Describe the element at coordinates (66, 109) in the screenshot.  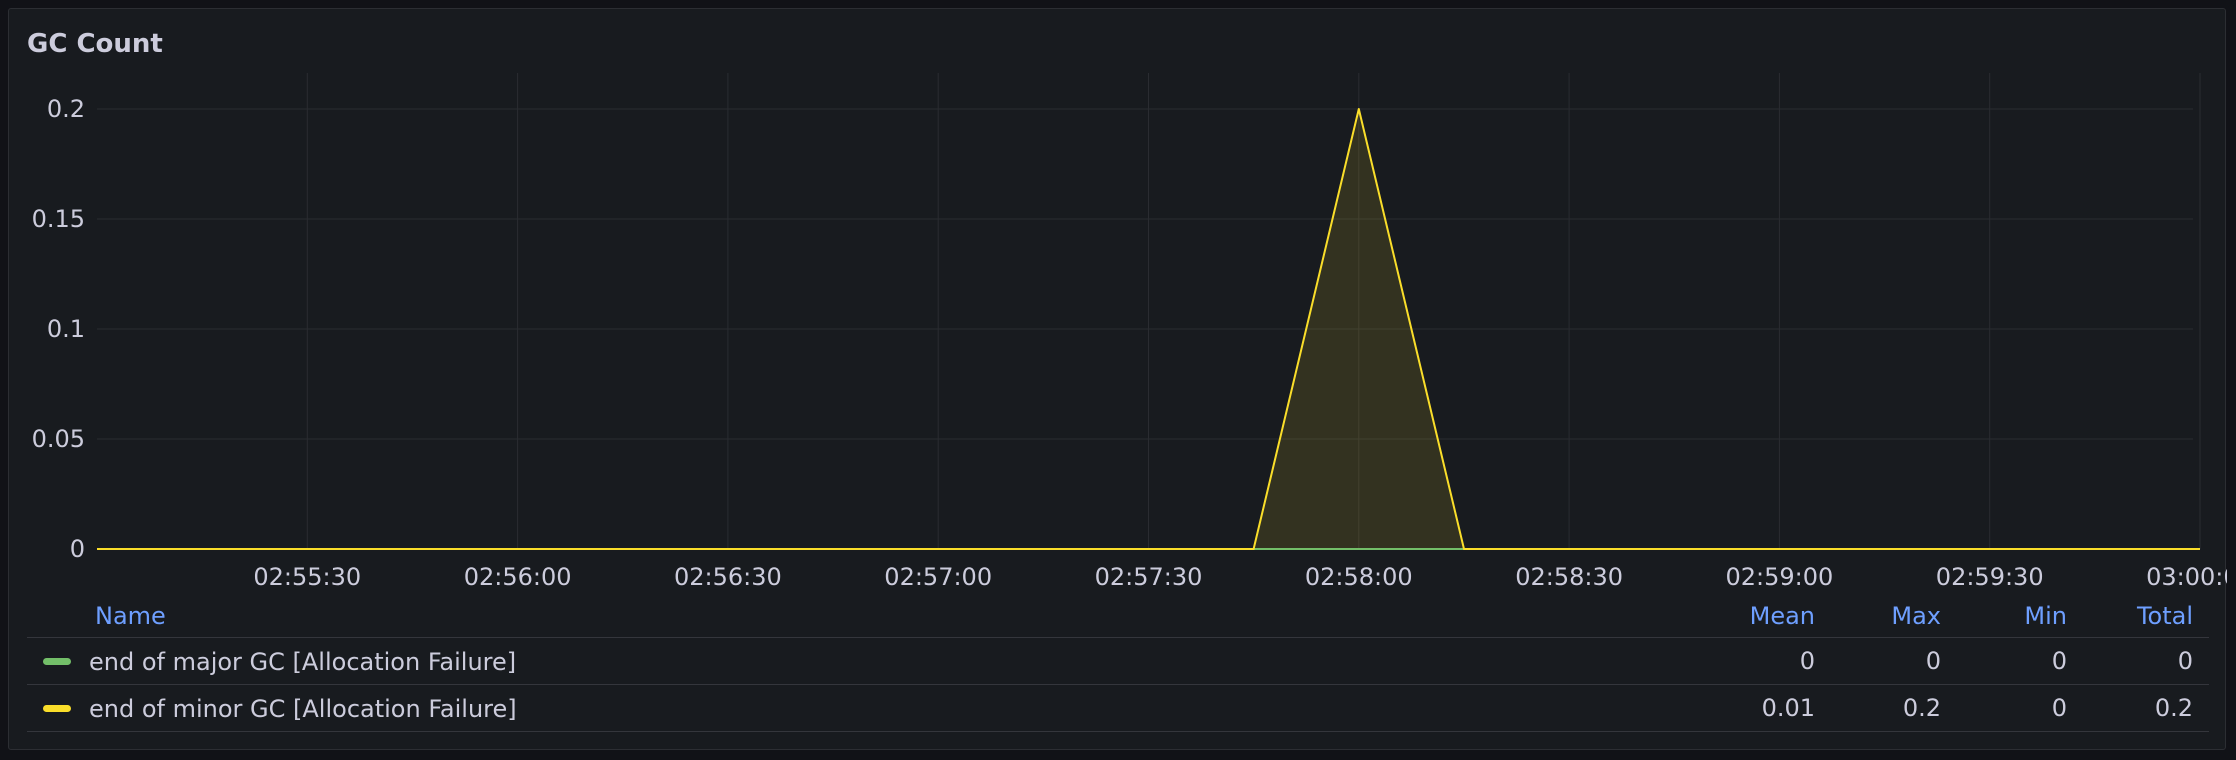
I see `y-tick-label: 0.2` at that location.